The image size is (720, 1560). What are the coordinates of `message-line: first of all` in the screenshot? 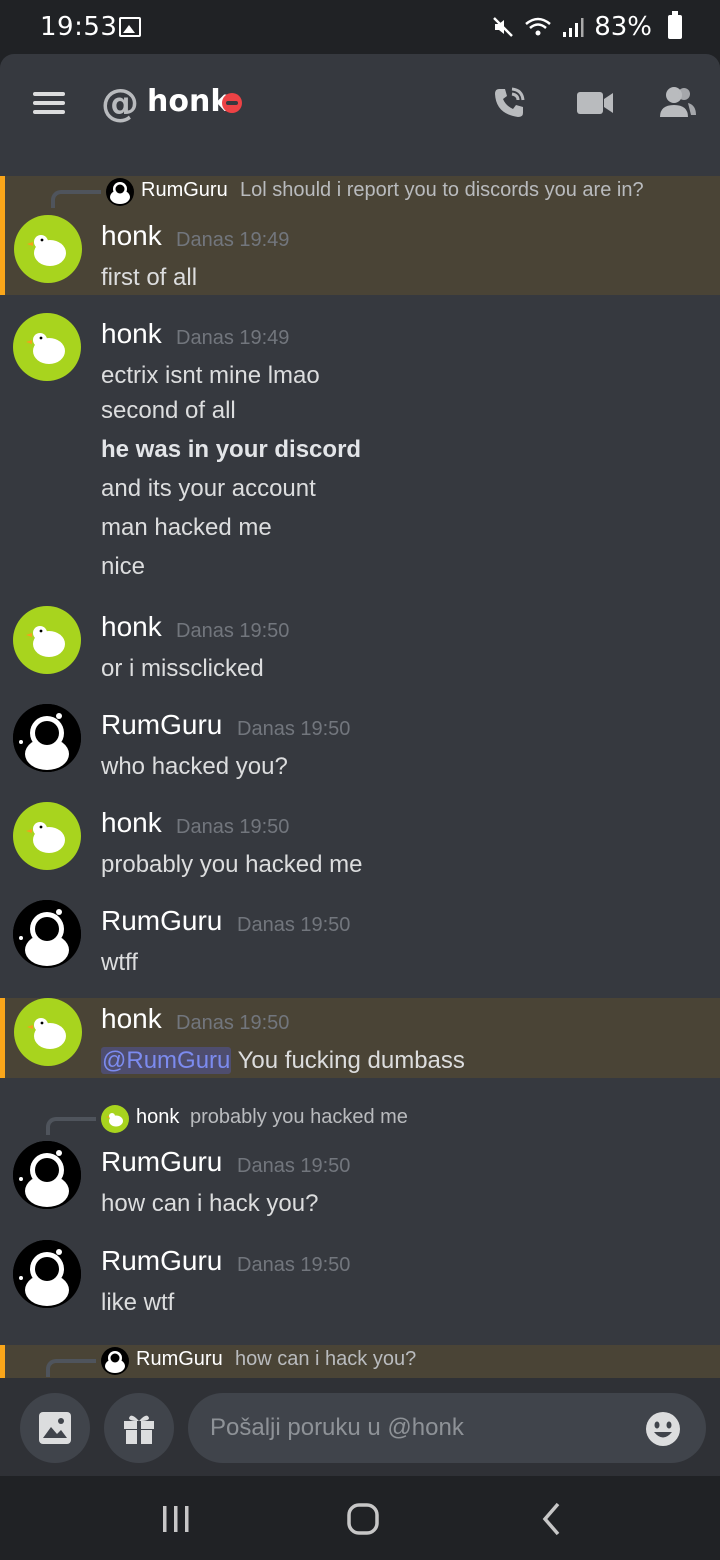 It's located at (149, 277).